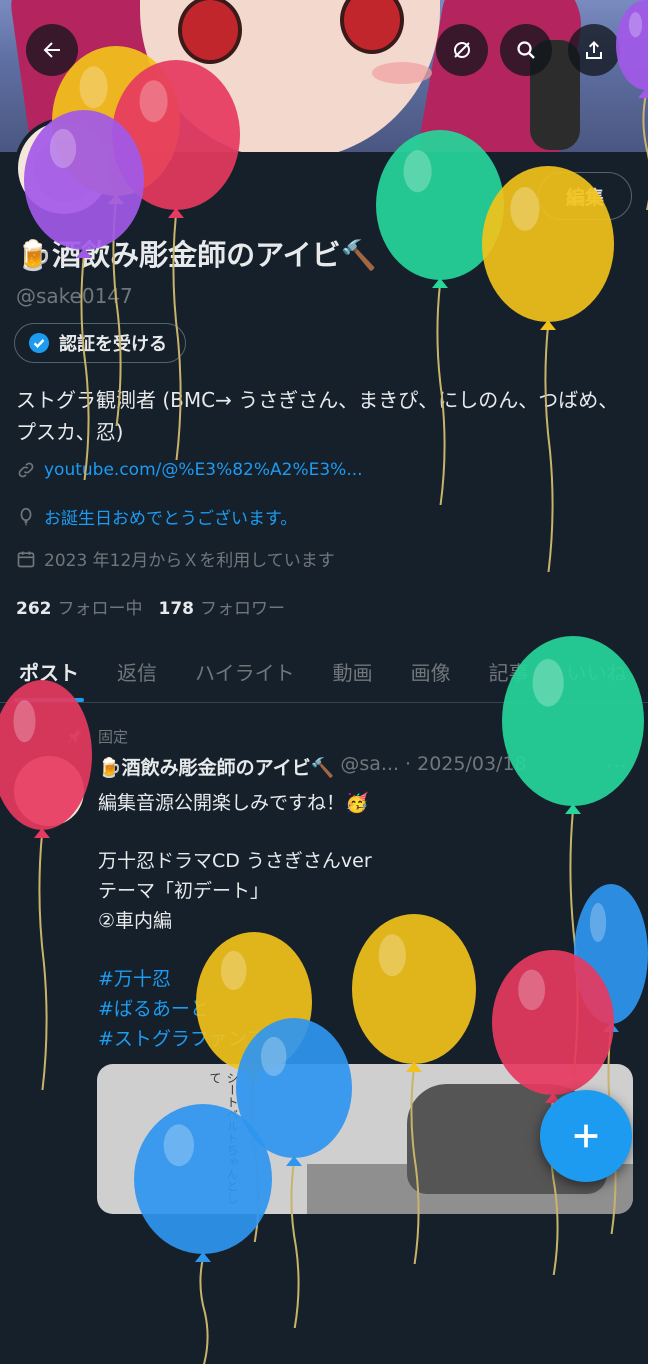 The height and width of the screenshot is (1364, 648). I want to click on handle: @sake0147, so click(74, 296).